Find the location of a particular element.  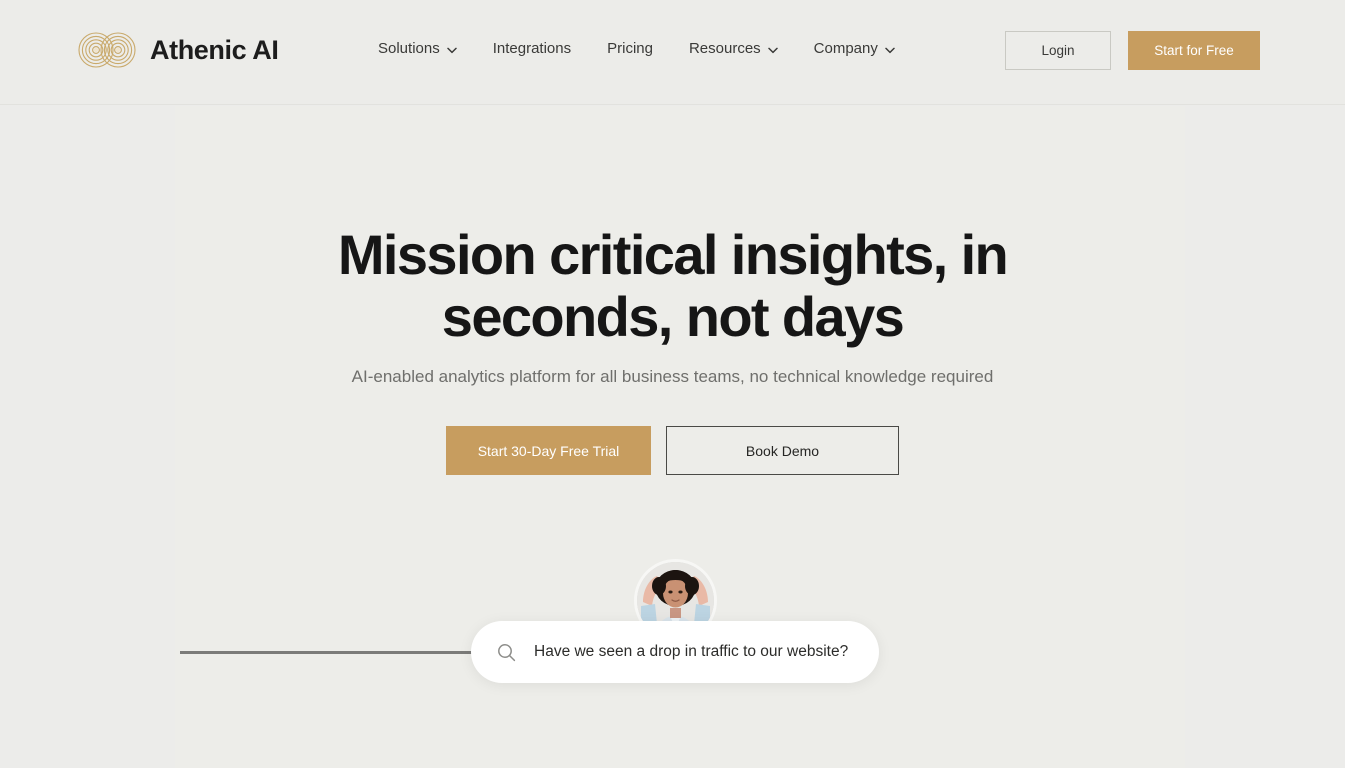

nav-item-company: Company is located at coordinates (854, 48).